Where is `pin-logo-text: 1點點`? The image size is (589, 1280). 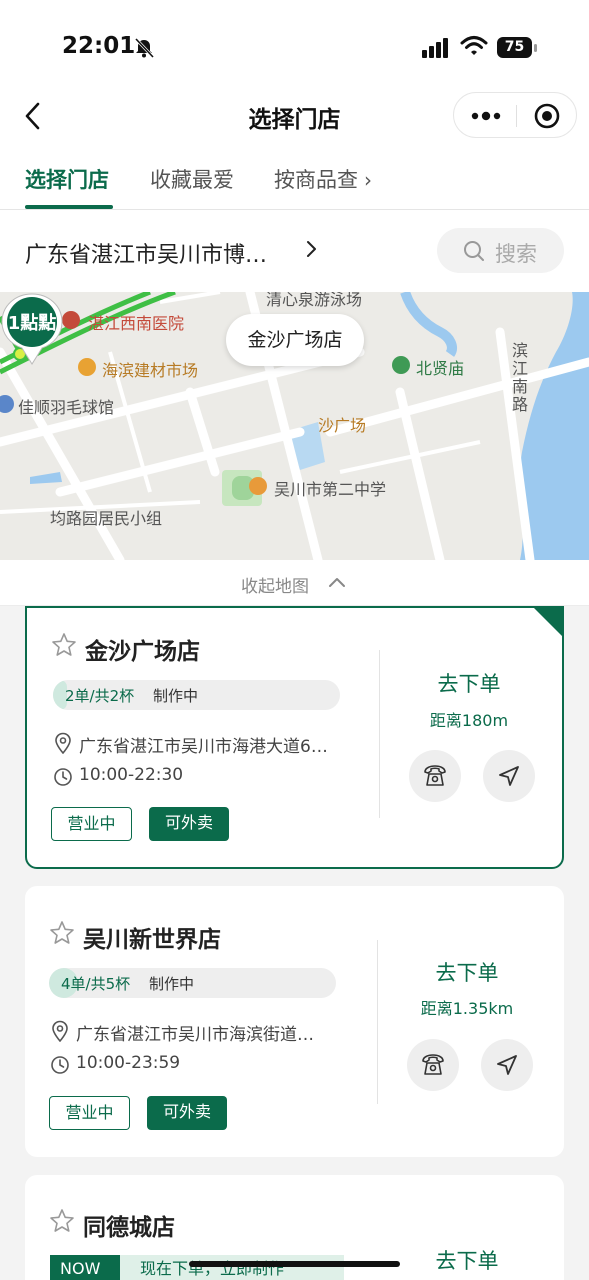 pin-logo-text: 1點點 is located at coordinates (32, 323).